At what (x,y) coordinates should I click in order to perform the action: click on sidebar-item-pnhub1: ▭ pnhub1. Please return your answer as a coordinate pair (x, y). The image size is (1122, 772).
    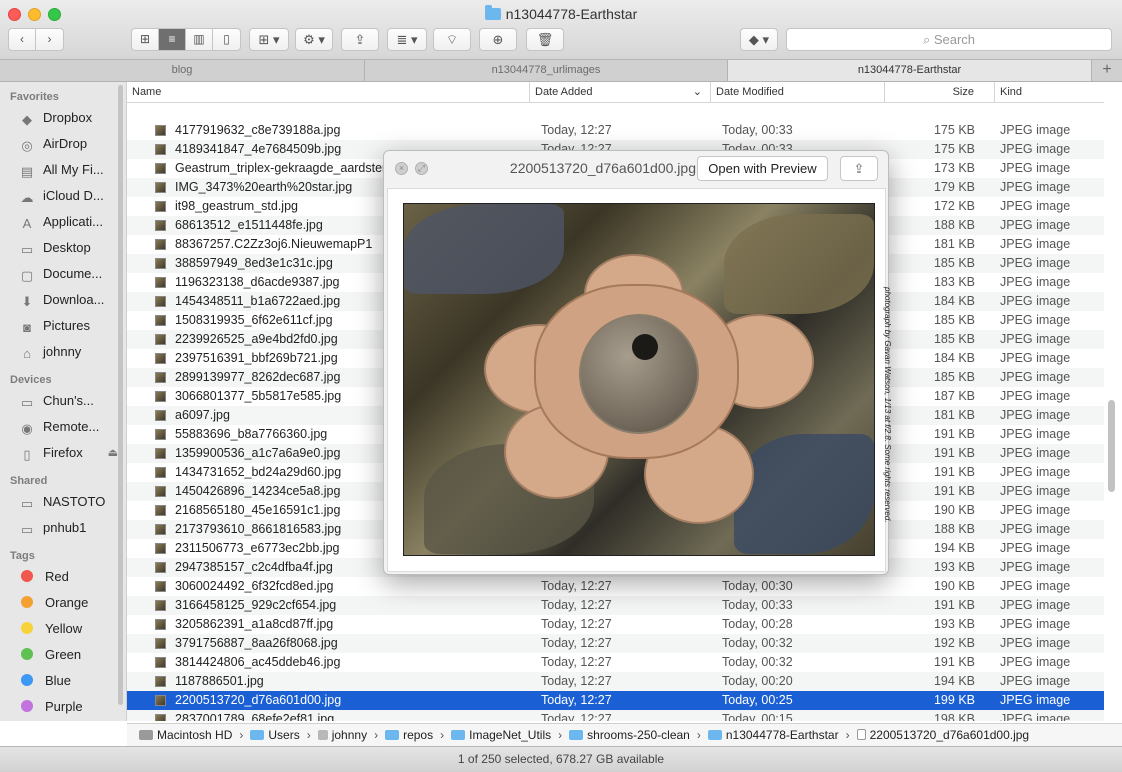
    Looking at the image, I should click on (63, 528).